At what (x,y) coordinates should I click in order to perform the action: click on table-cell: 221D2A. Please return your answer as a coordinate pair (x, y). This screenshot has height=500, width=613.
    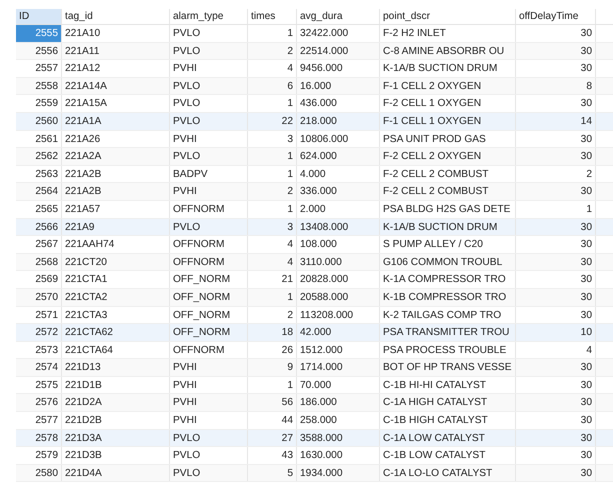
    Looking at the image, I should click on (116, 403).